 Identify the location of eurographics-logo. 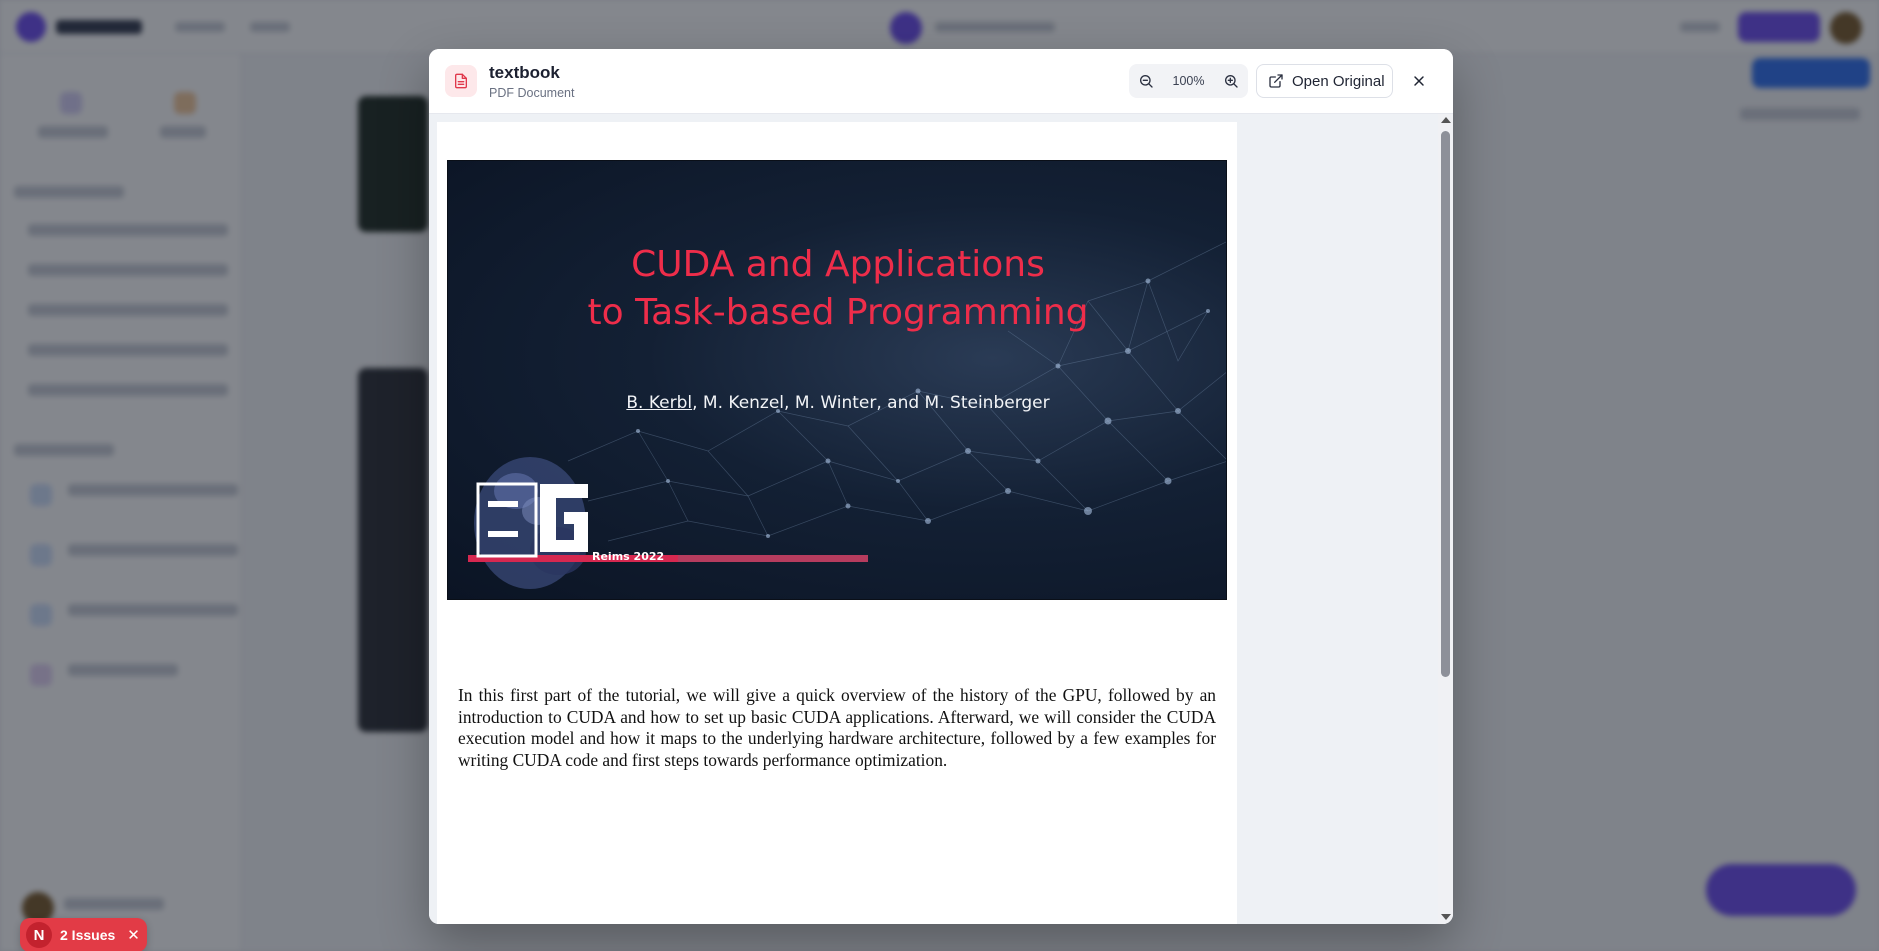
(668, 523).